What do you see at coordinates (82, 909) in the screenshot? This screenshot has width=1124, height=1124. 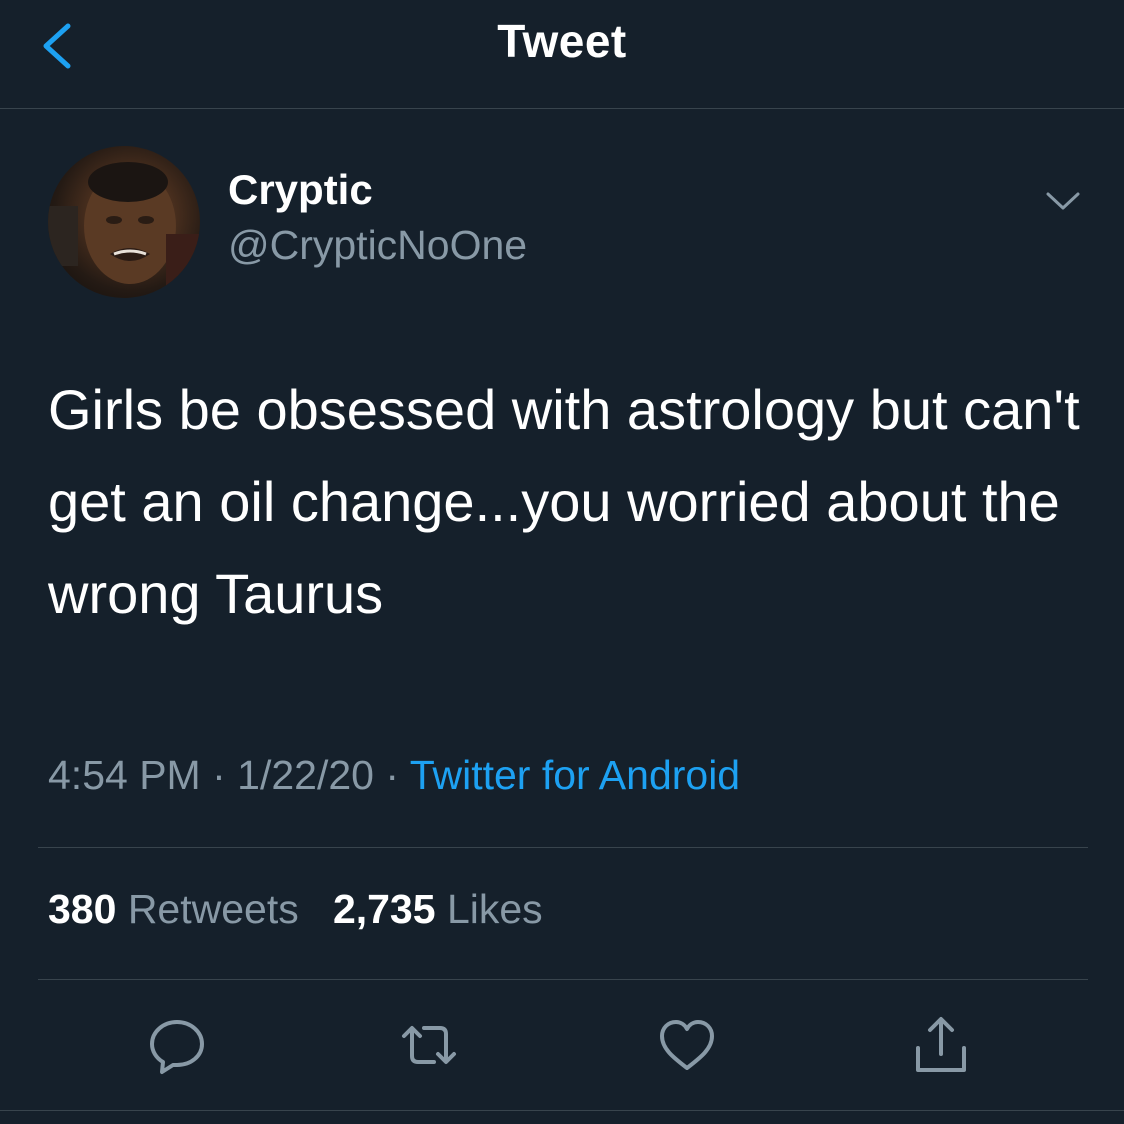 I see `retweets-count: 380` at bounding box center [82, 909].